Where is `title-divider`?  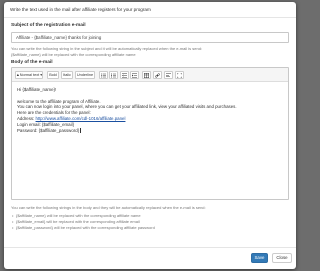
title-divider is located at coordinates (150, 17).